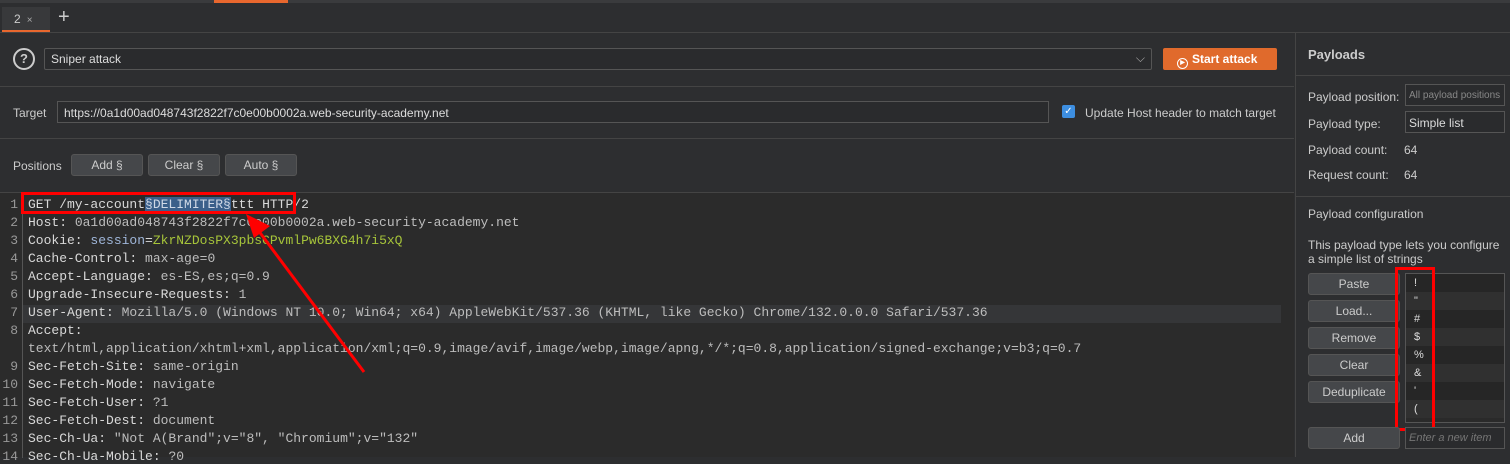 The width and height of the screenshot is (1510, 464). Describe the element at coordinates (306, 293) in the screenshot. I see `annotation-arrow` at that location.